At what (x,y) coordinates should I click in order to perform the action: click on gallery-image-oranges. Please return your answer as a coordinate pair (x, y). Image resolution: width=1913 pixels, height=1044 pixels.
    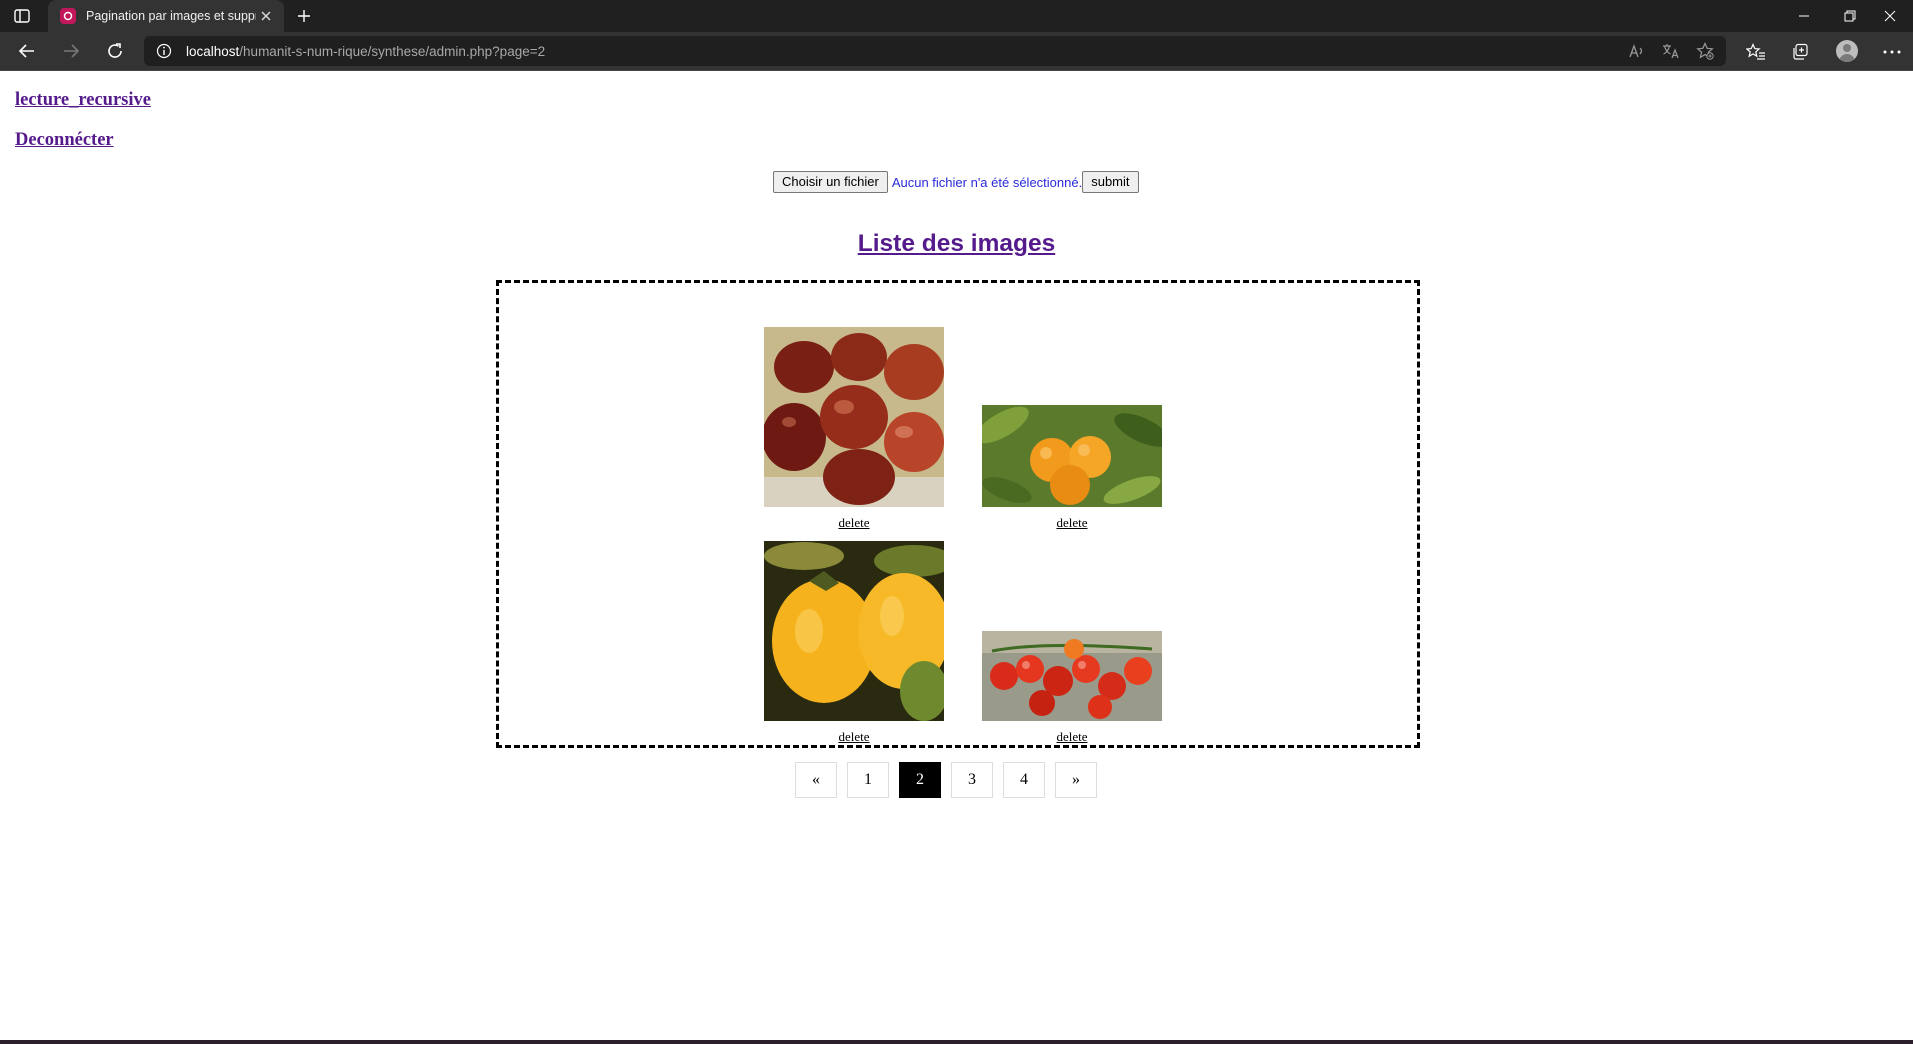
    Looking at the image, I should click on (1072, 456).